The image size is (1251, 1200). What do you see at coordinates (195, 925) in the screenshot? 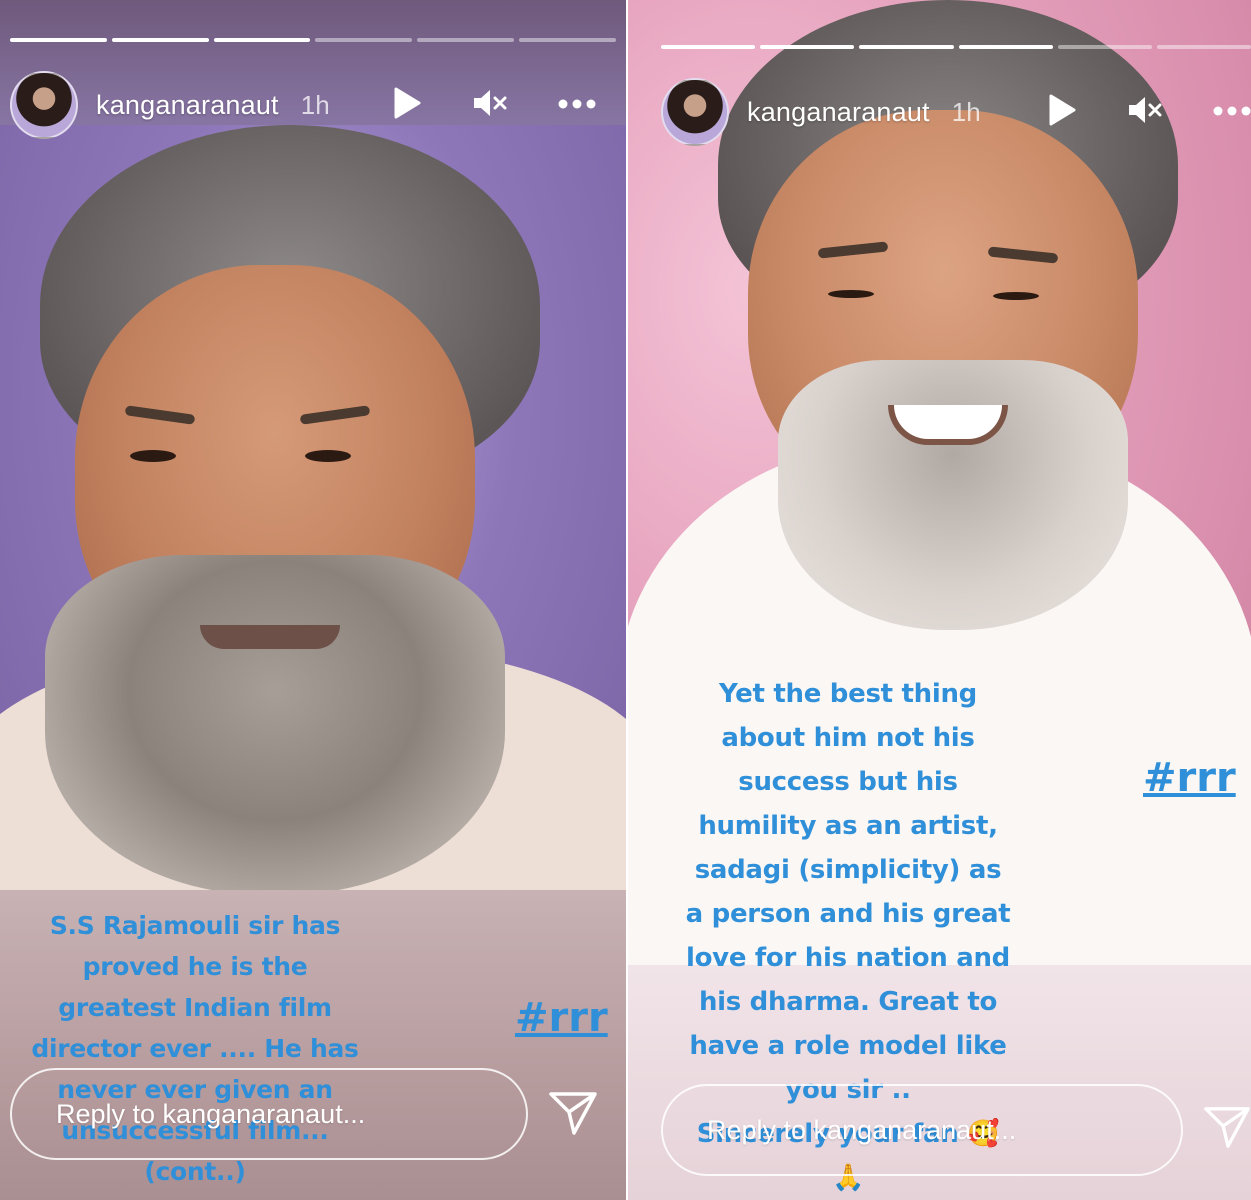
I see `caption-line: S.S Rajamouli sir has` at bounding box center [195, 925].